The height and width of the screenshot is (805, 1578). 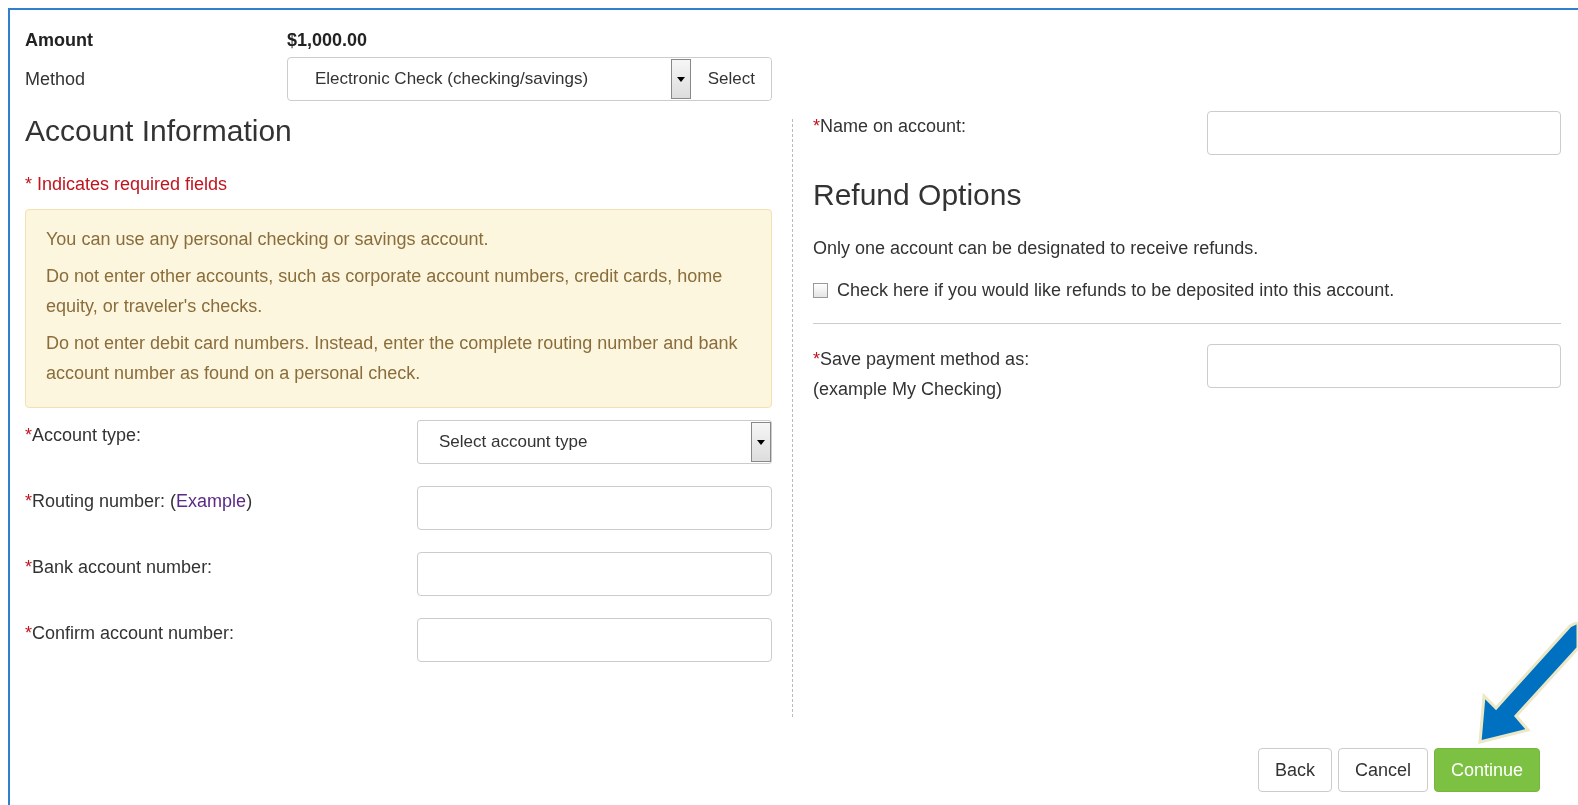 What do you see at coordinates (385, 291) in the screenshot?
I see `notice-text: Do not enter other accounts, such as corporate account numbers, credit cards, home equity, or traveler's checks.` at bounding box center [385, 291].